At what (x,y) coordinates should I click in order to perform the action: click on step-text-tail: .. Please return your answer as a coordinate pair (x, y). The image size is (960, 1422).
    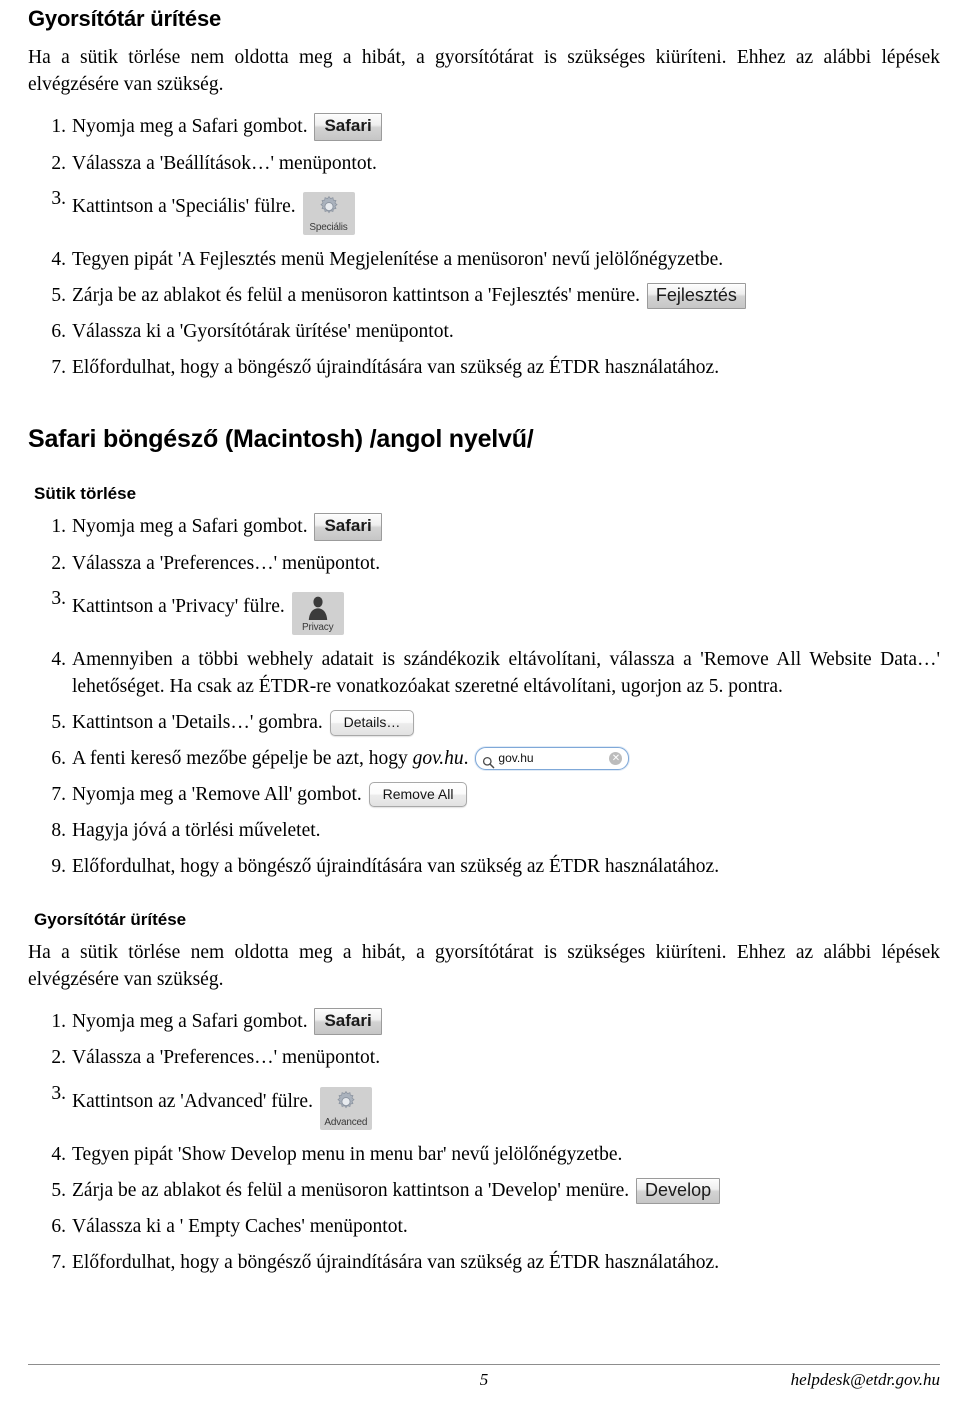
    Looking at the image, I should click on (466, 759).